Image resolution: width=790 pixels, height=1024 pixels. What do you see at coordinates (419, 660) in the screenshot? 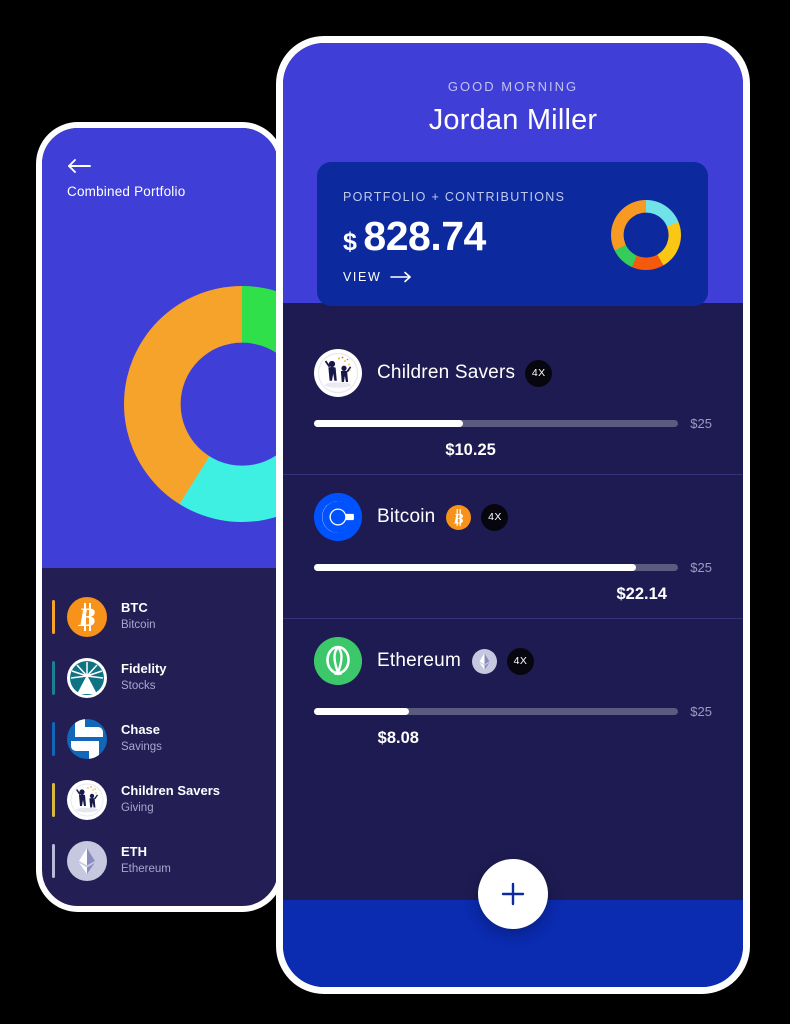
I see `asset-name: Ethereum` at bounding box center [419, 660].